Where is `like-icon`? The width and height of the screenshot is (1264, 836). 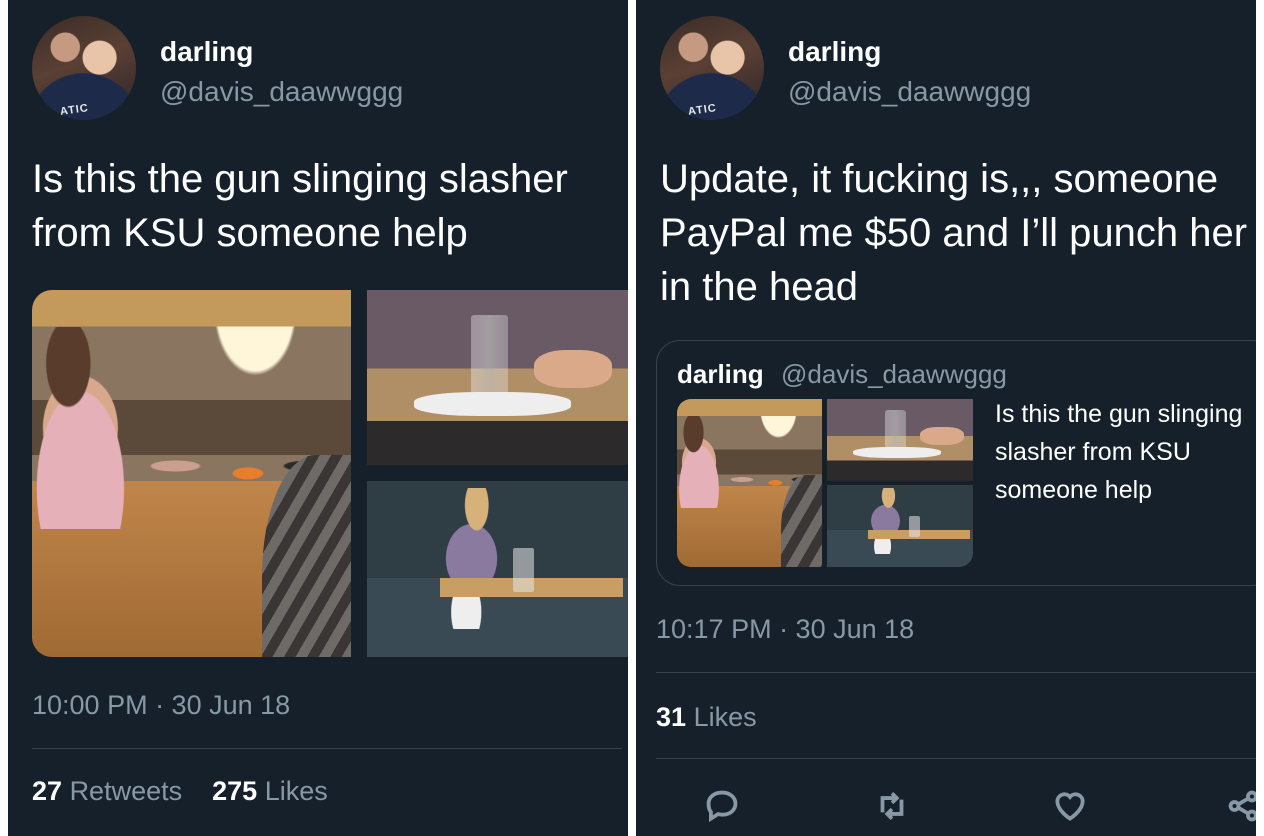
like-icon is located at coordinates (1070, 806).